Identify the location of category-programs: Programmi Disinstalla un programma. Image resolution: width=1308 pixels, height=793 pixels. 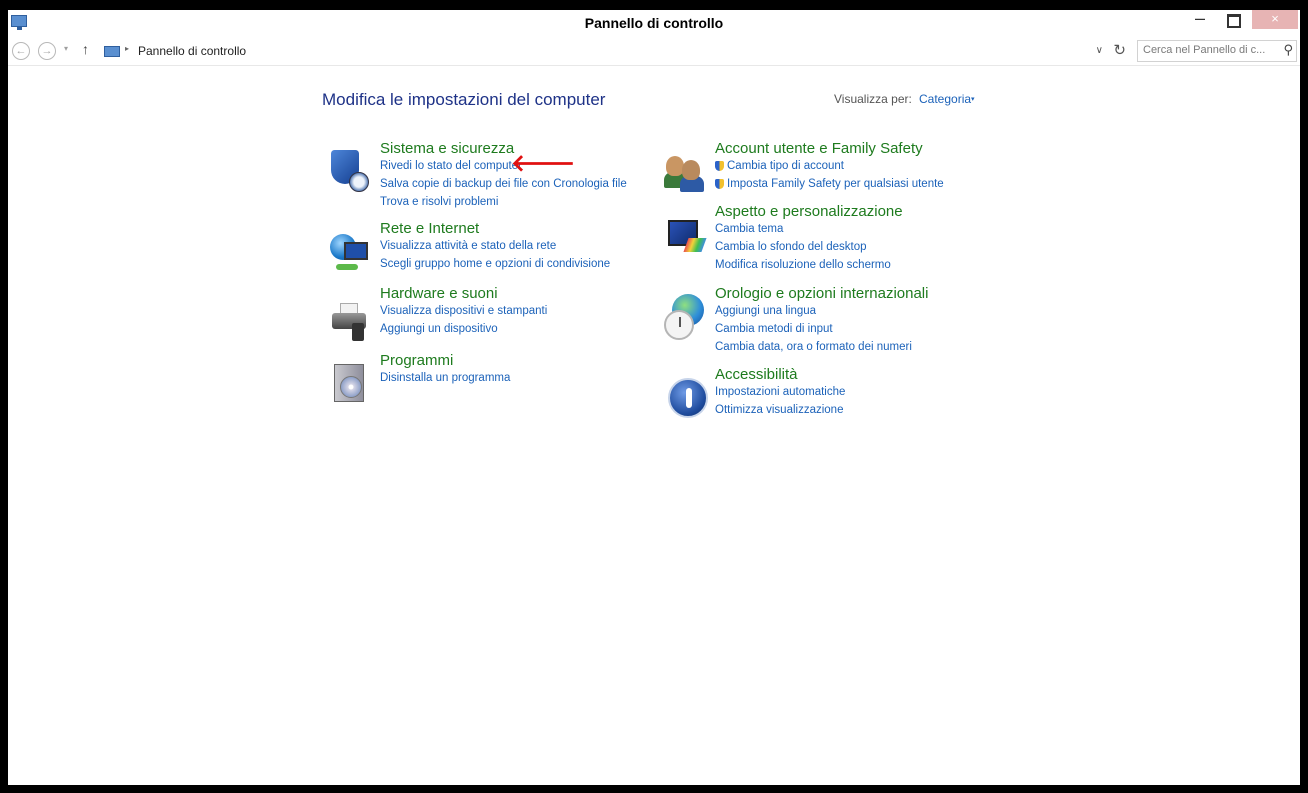
(445, 369).